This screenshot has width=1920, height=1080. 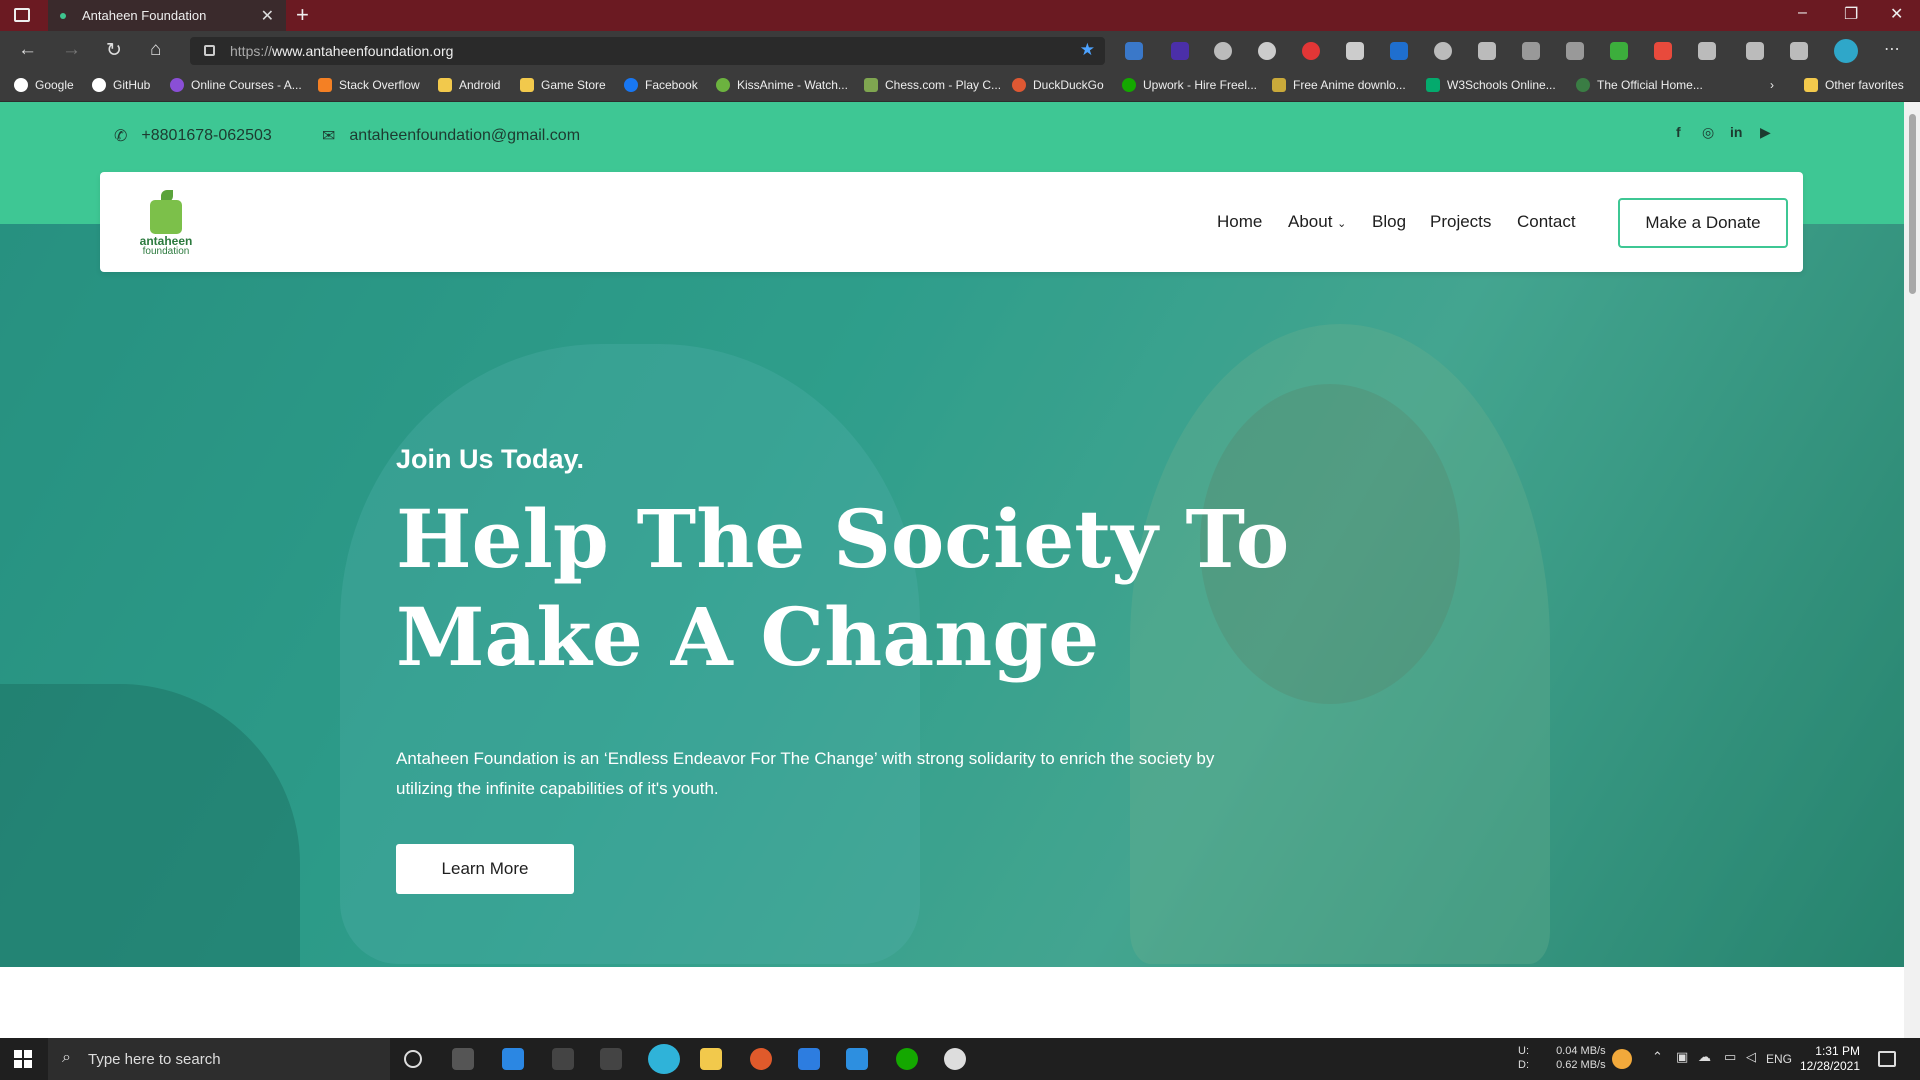 What do you see at coordinates (209, 50) in the screenshot?
I see `lock-icon` at bounding box center [209, 50].